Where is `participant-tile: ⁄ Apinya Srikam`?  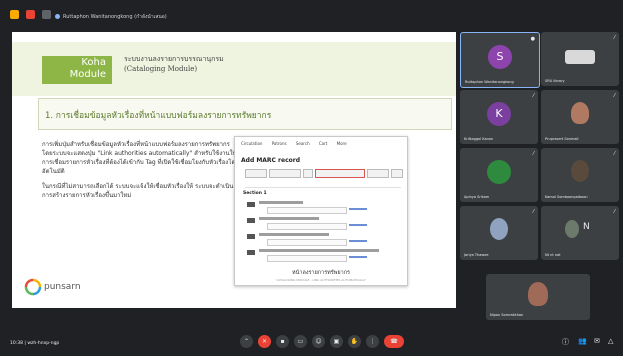
participant-tile: ⁄ Apinya Srikam is located at coordinates (499, 175).